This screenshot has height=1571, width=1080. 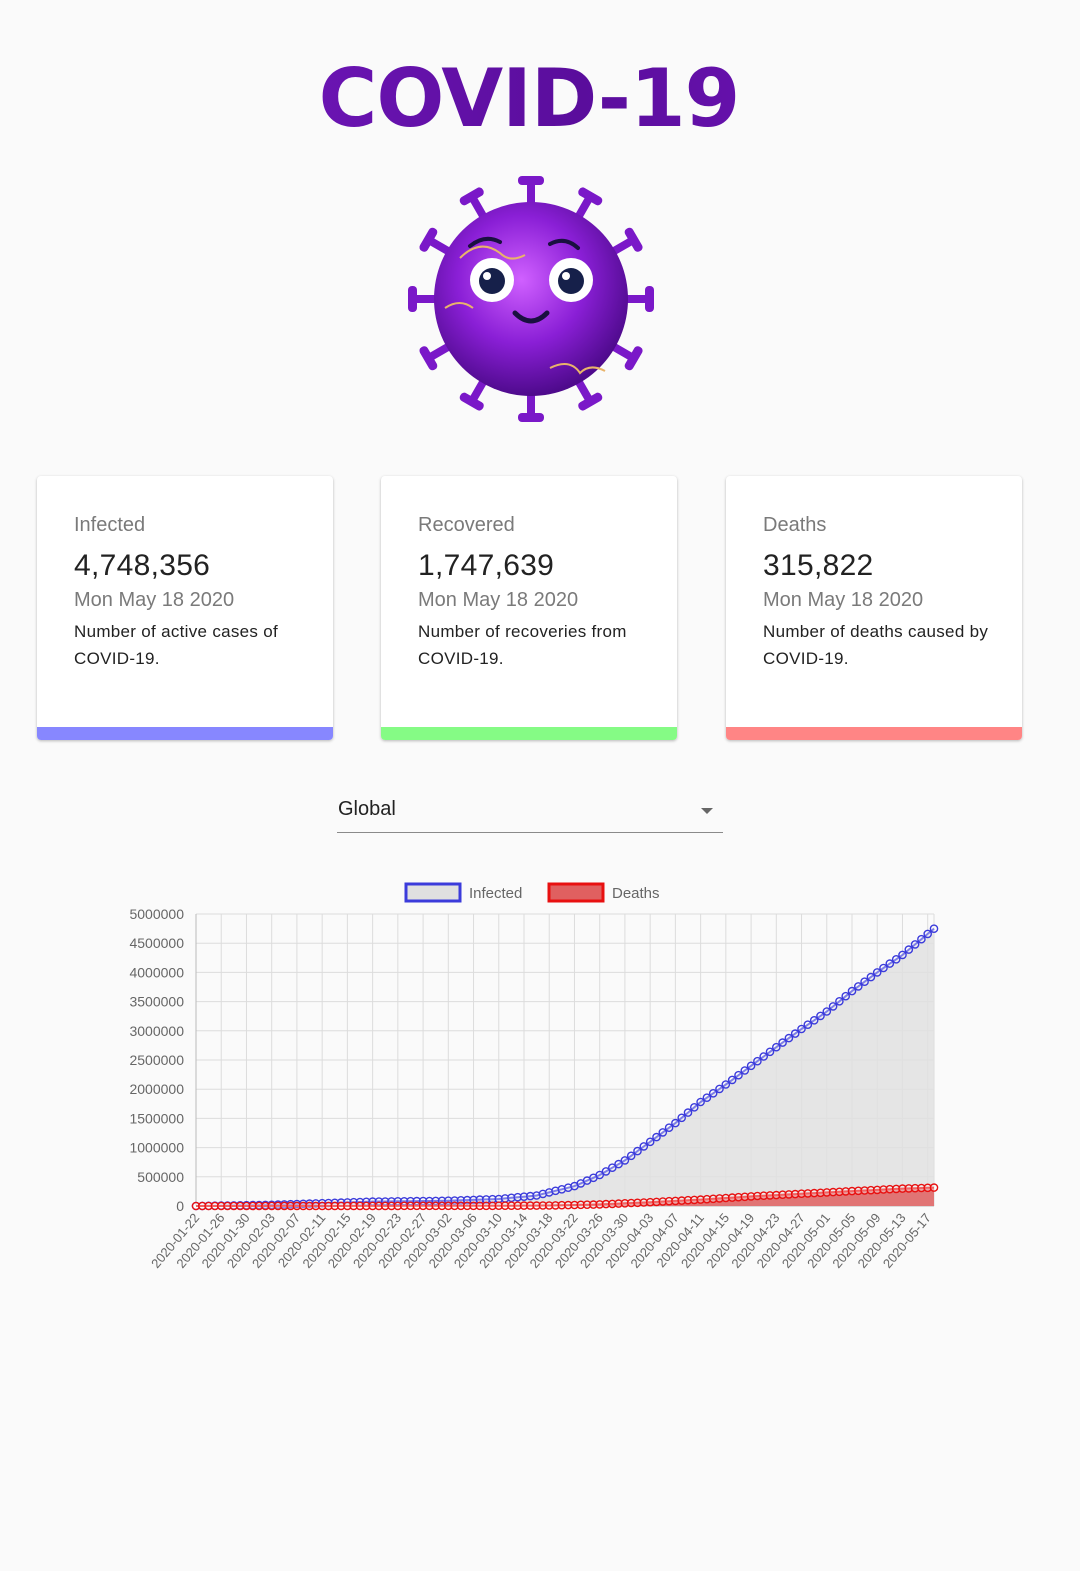 What do you see at coordinates (576, 892) in the screenshot?
I see `legend-swatch-deaths` at bounding box center [576, 892].